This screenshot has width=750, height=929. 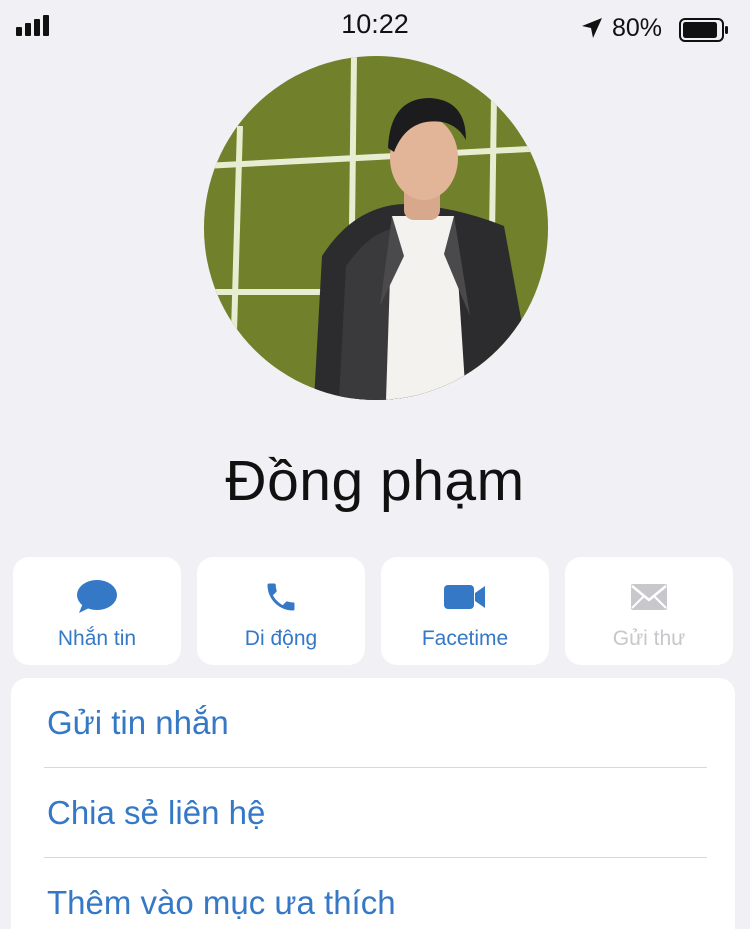 What do you see at coordinates (464, 597) in the screenshot?
I see `video-camera-icon` at bounding box center [464, 597].